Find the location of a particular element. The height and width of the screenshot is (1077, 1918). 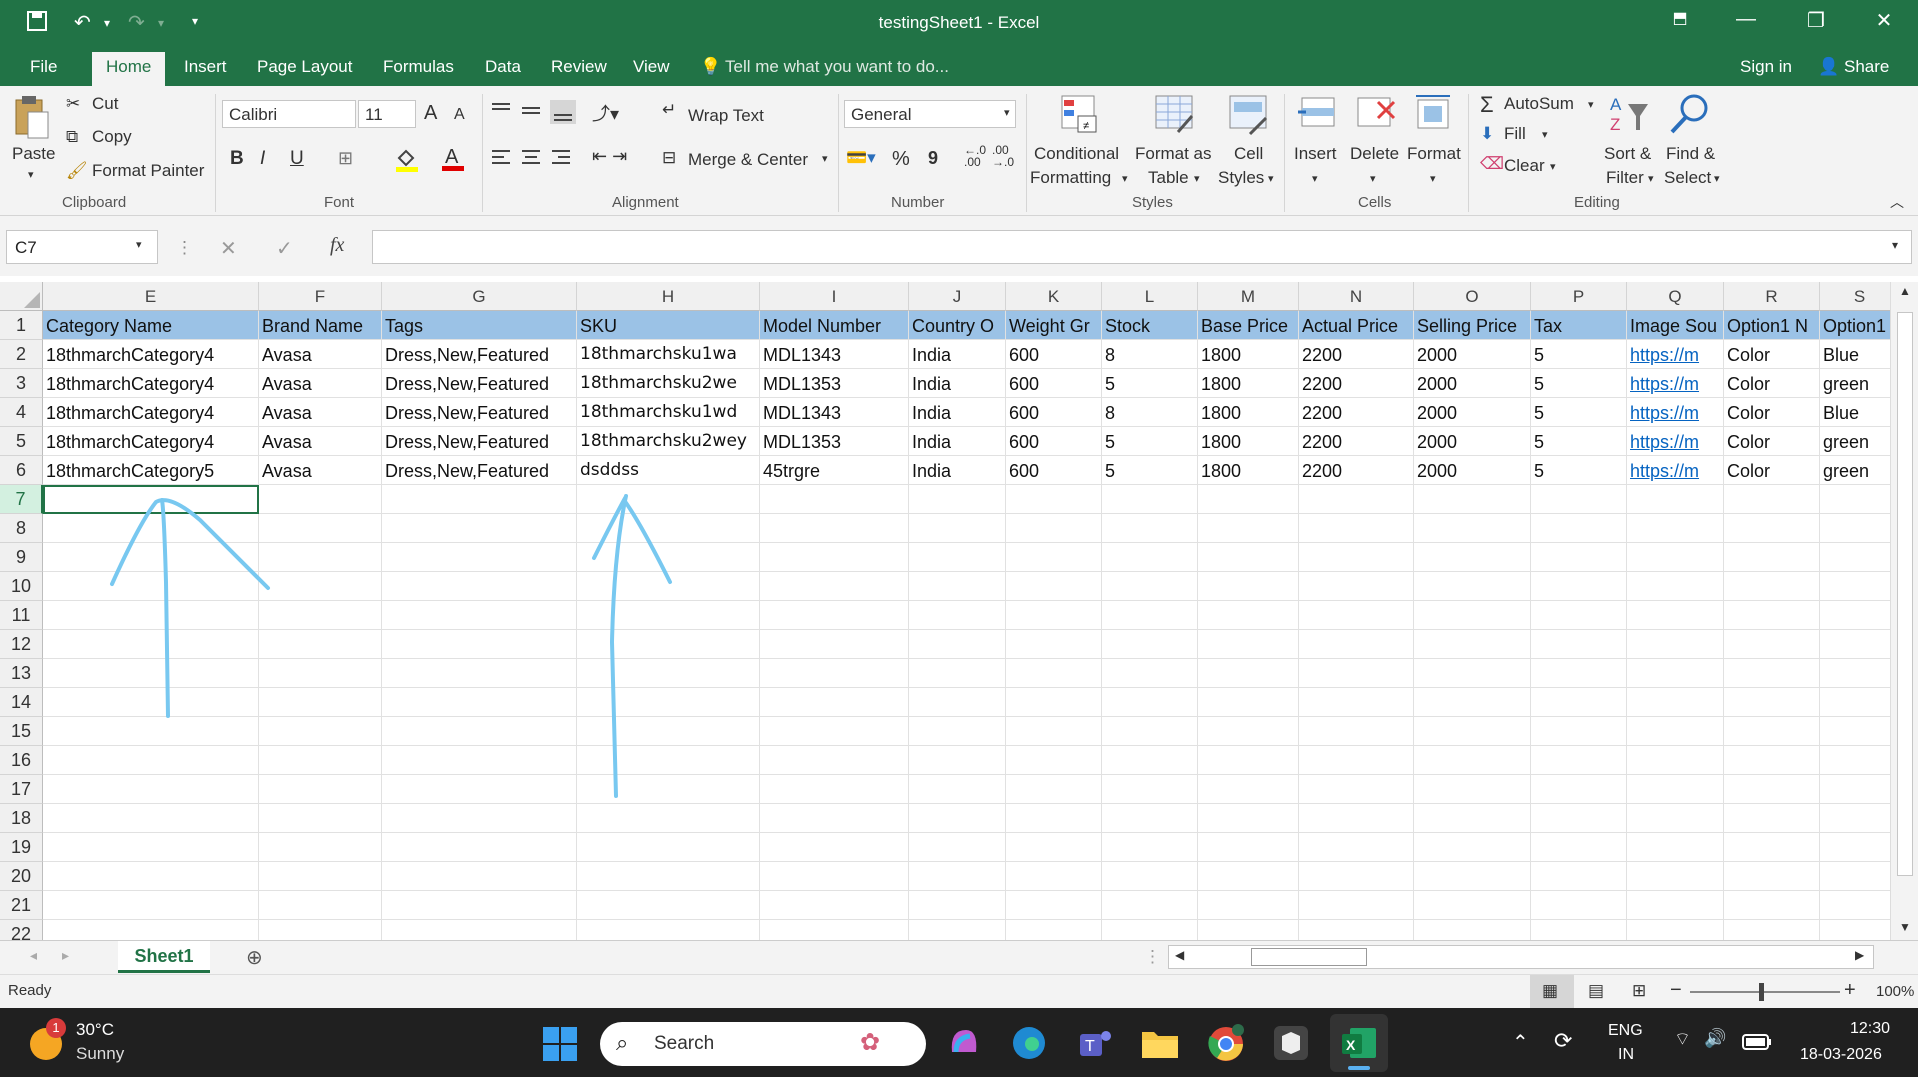

close-button: ✕ is located at coordinates (1884, 23).